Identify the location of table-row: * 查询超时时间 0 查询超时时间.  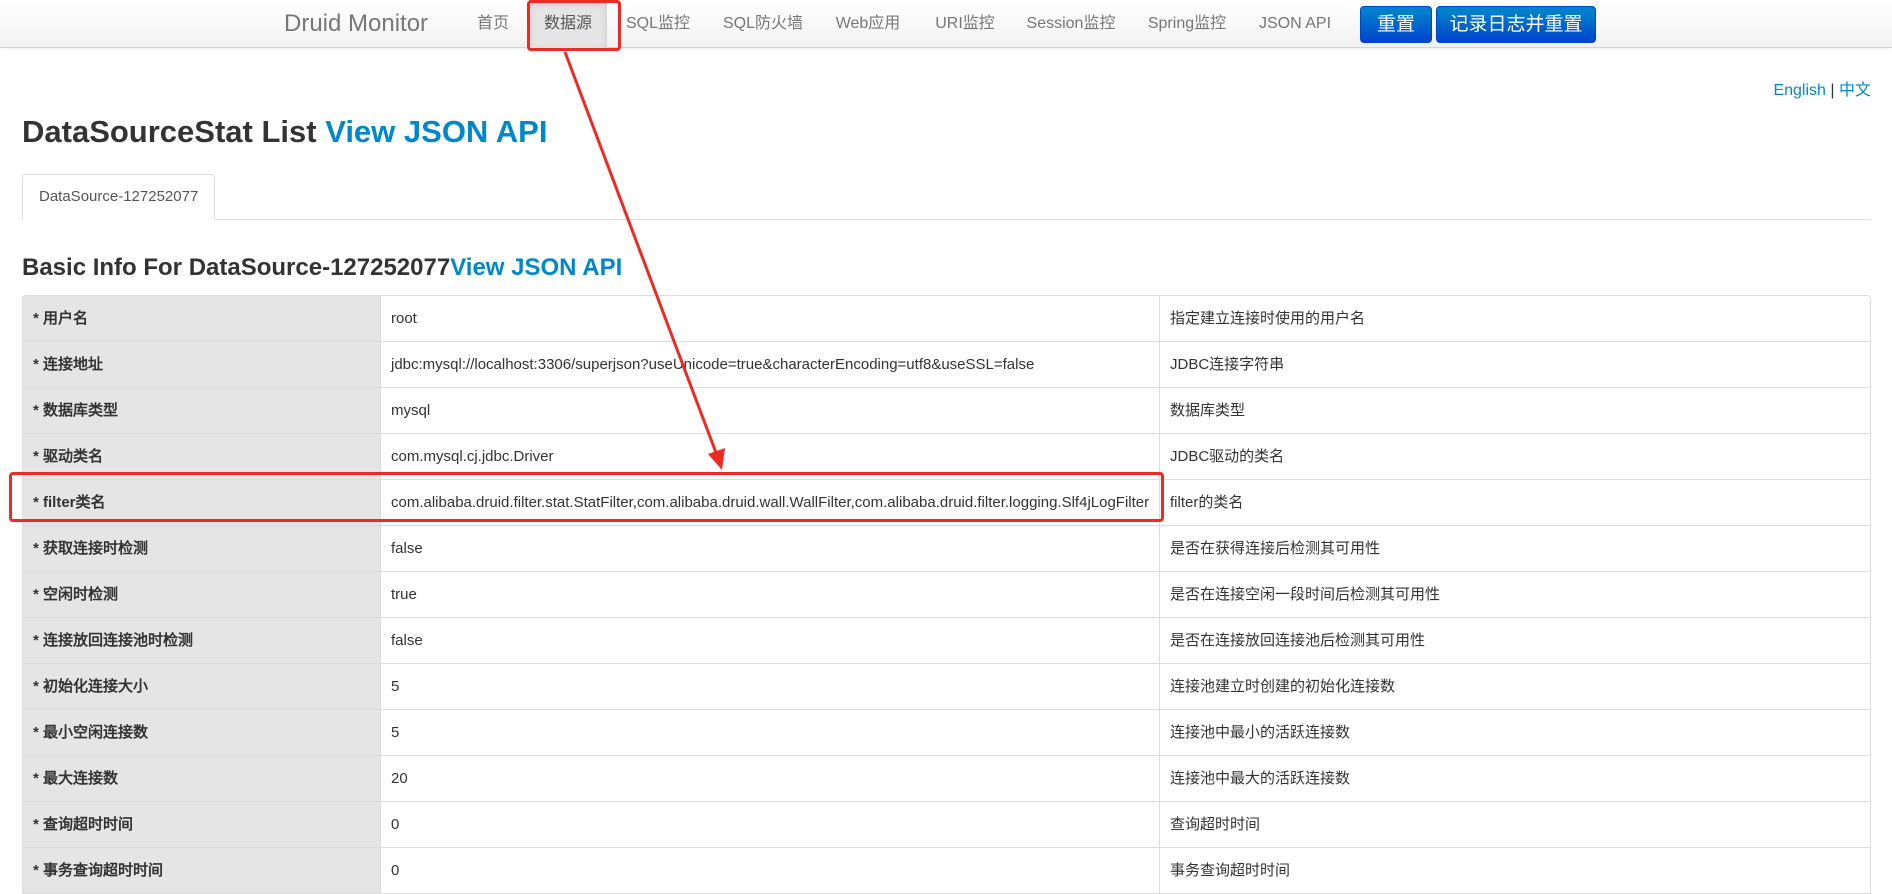
(946, 825).